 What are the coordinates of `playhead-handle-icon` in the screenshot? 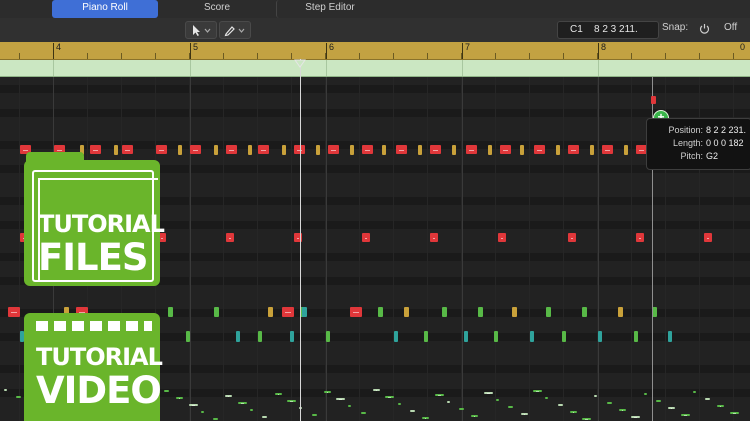 It's located at (300, 63).